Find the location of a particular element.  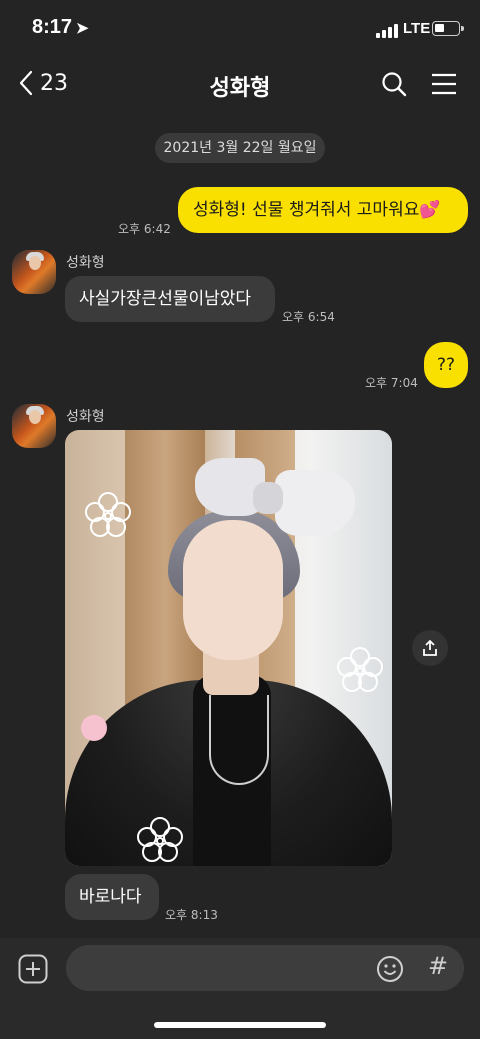

other-message-bubble: 바로나다 is located at coordinates (112, 897).